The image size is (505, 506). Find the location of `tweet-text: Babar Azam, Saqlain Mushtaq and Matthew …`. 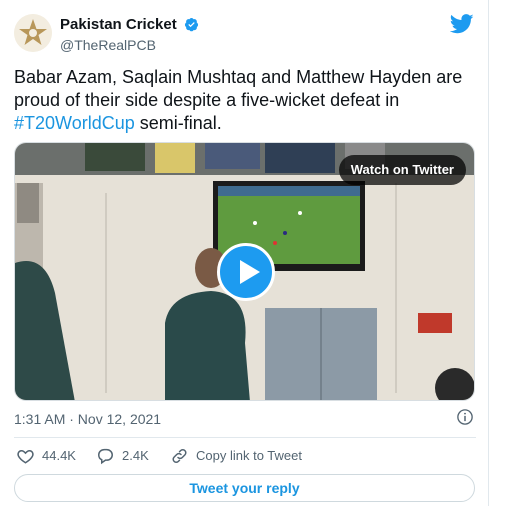

tweet-text: Babar Azam, Saqlain Mushtaq and Matthew … is located at coordinates (245, 100).